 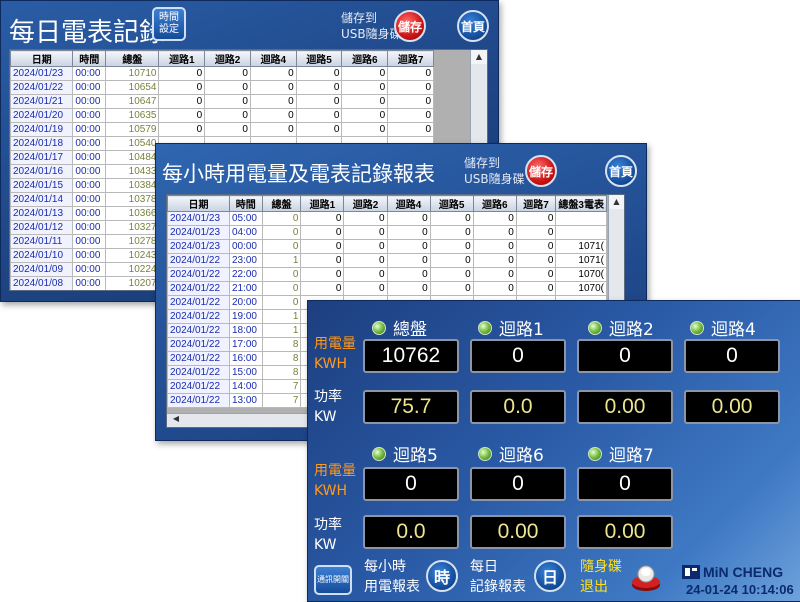 What do you see at coordinates (740, 589) in the screenshot?
I see `datetime-display: 24-01-24 10:14:06` at bounding box center [740, 589].